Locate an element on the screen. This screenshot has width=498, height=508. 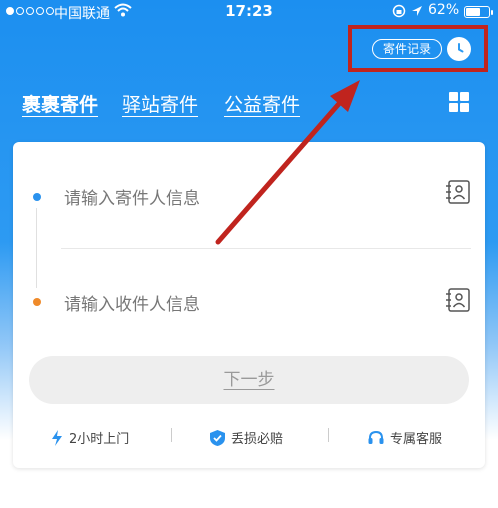
sender-input: 请输入寄件人信息 is located at coordinates (132, 196).